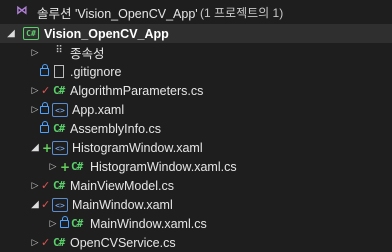 The image size is (392, 252). What do you see at coordinates (196, 33) in the screenshot?
I see `project-node: ◢ C# Vision_OpenCV_App` at bounding box center [196, 33].